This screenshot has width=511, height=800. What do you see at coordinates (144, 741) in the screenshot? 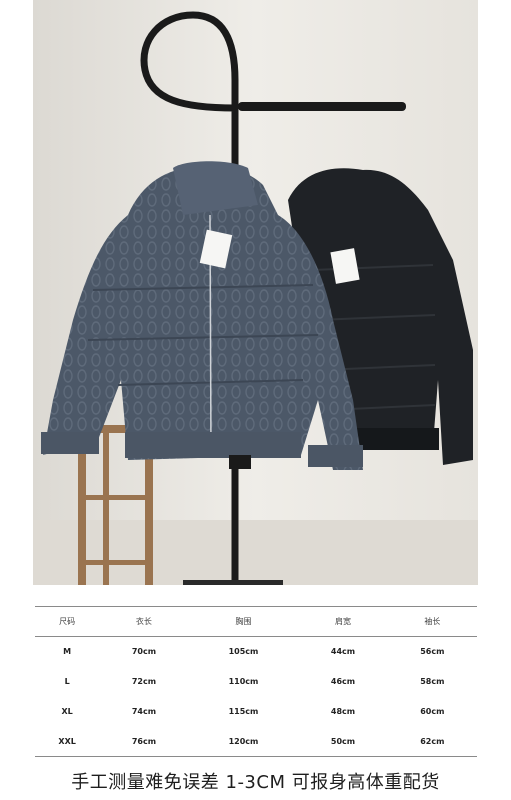
I see `cell-length: 76cm` at bounding box center [144, 741].